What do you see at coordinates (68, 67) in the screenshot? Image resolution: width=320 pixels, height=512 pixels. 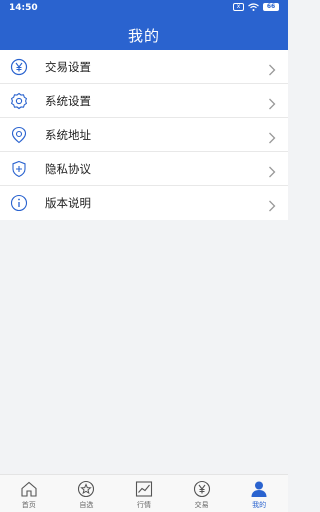 I see `menu-item-label: 交易设置` at bounding box center [68, 67].